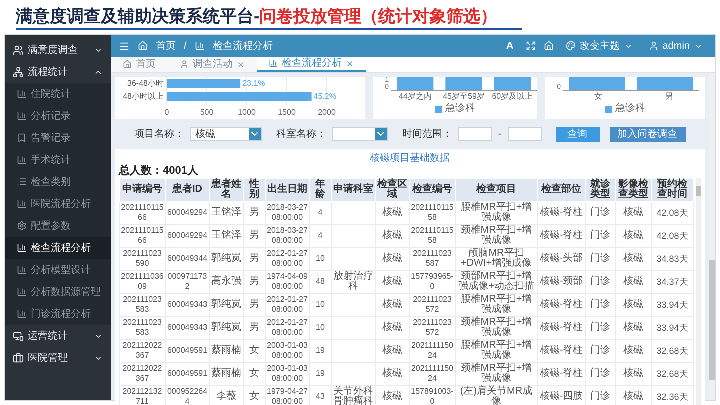 This screenshot has height=405, width=720. What do you see at coordinates (288, 395) in the screenshot?
I see `table-cell: 1979-04-27 08:00:00` at bounding box center [288, 395].